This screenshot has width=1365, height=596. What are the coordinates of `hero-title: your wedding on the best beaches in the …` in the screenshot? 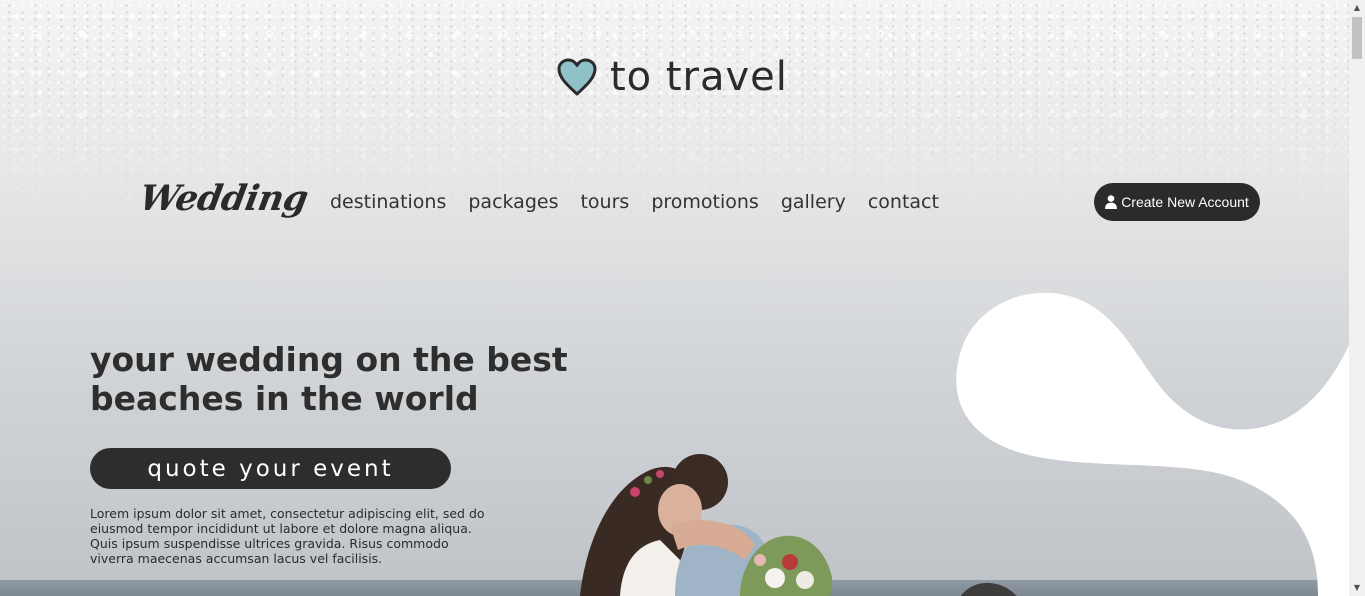 It's located at (329, 379).